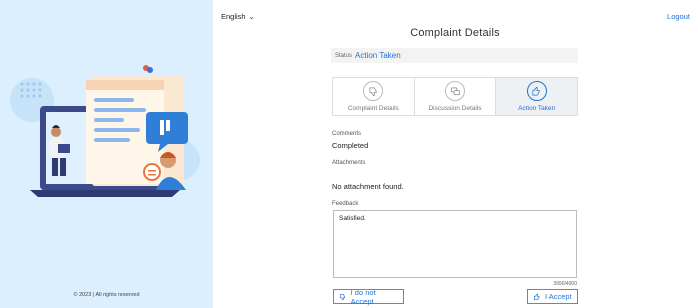 Image resolution: width=698 pixels, height=308 pixels. I want to click on chevron-down-icon: ⌄, so click(251, 17).